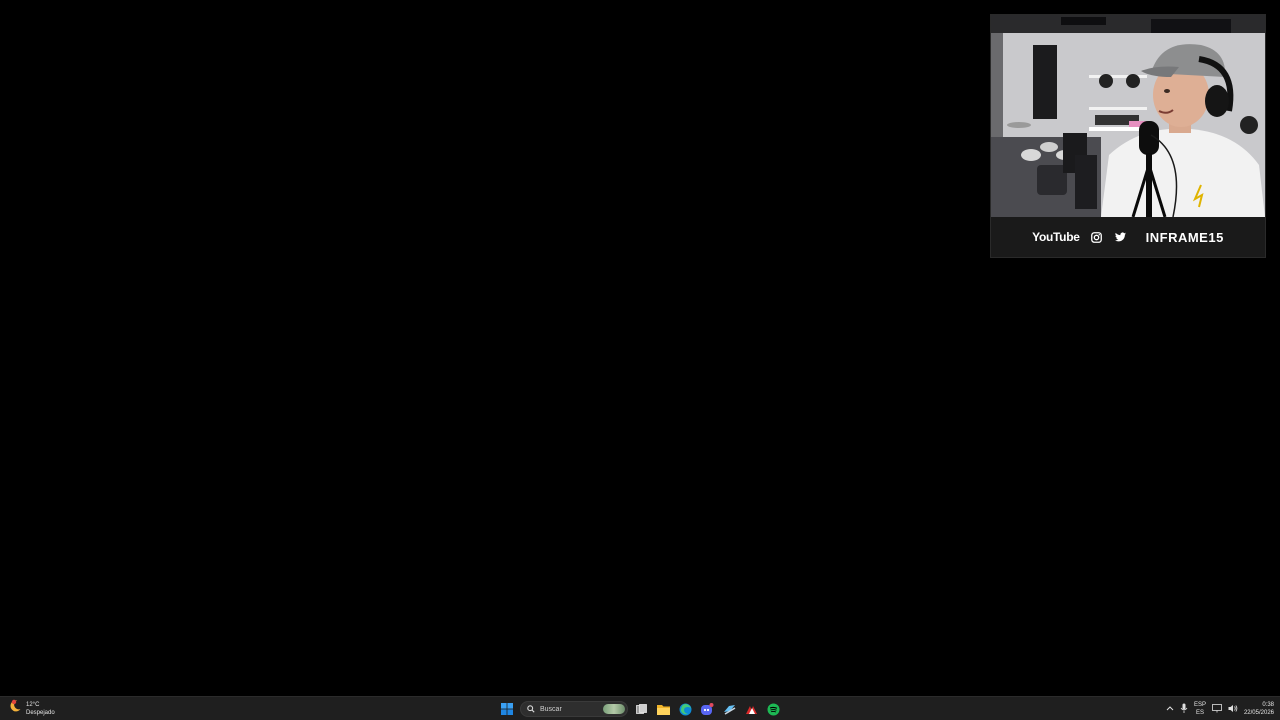 This screenshot has width=1280, height=720. I want to click on steam-button, so click(729, 709).